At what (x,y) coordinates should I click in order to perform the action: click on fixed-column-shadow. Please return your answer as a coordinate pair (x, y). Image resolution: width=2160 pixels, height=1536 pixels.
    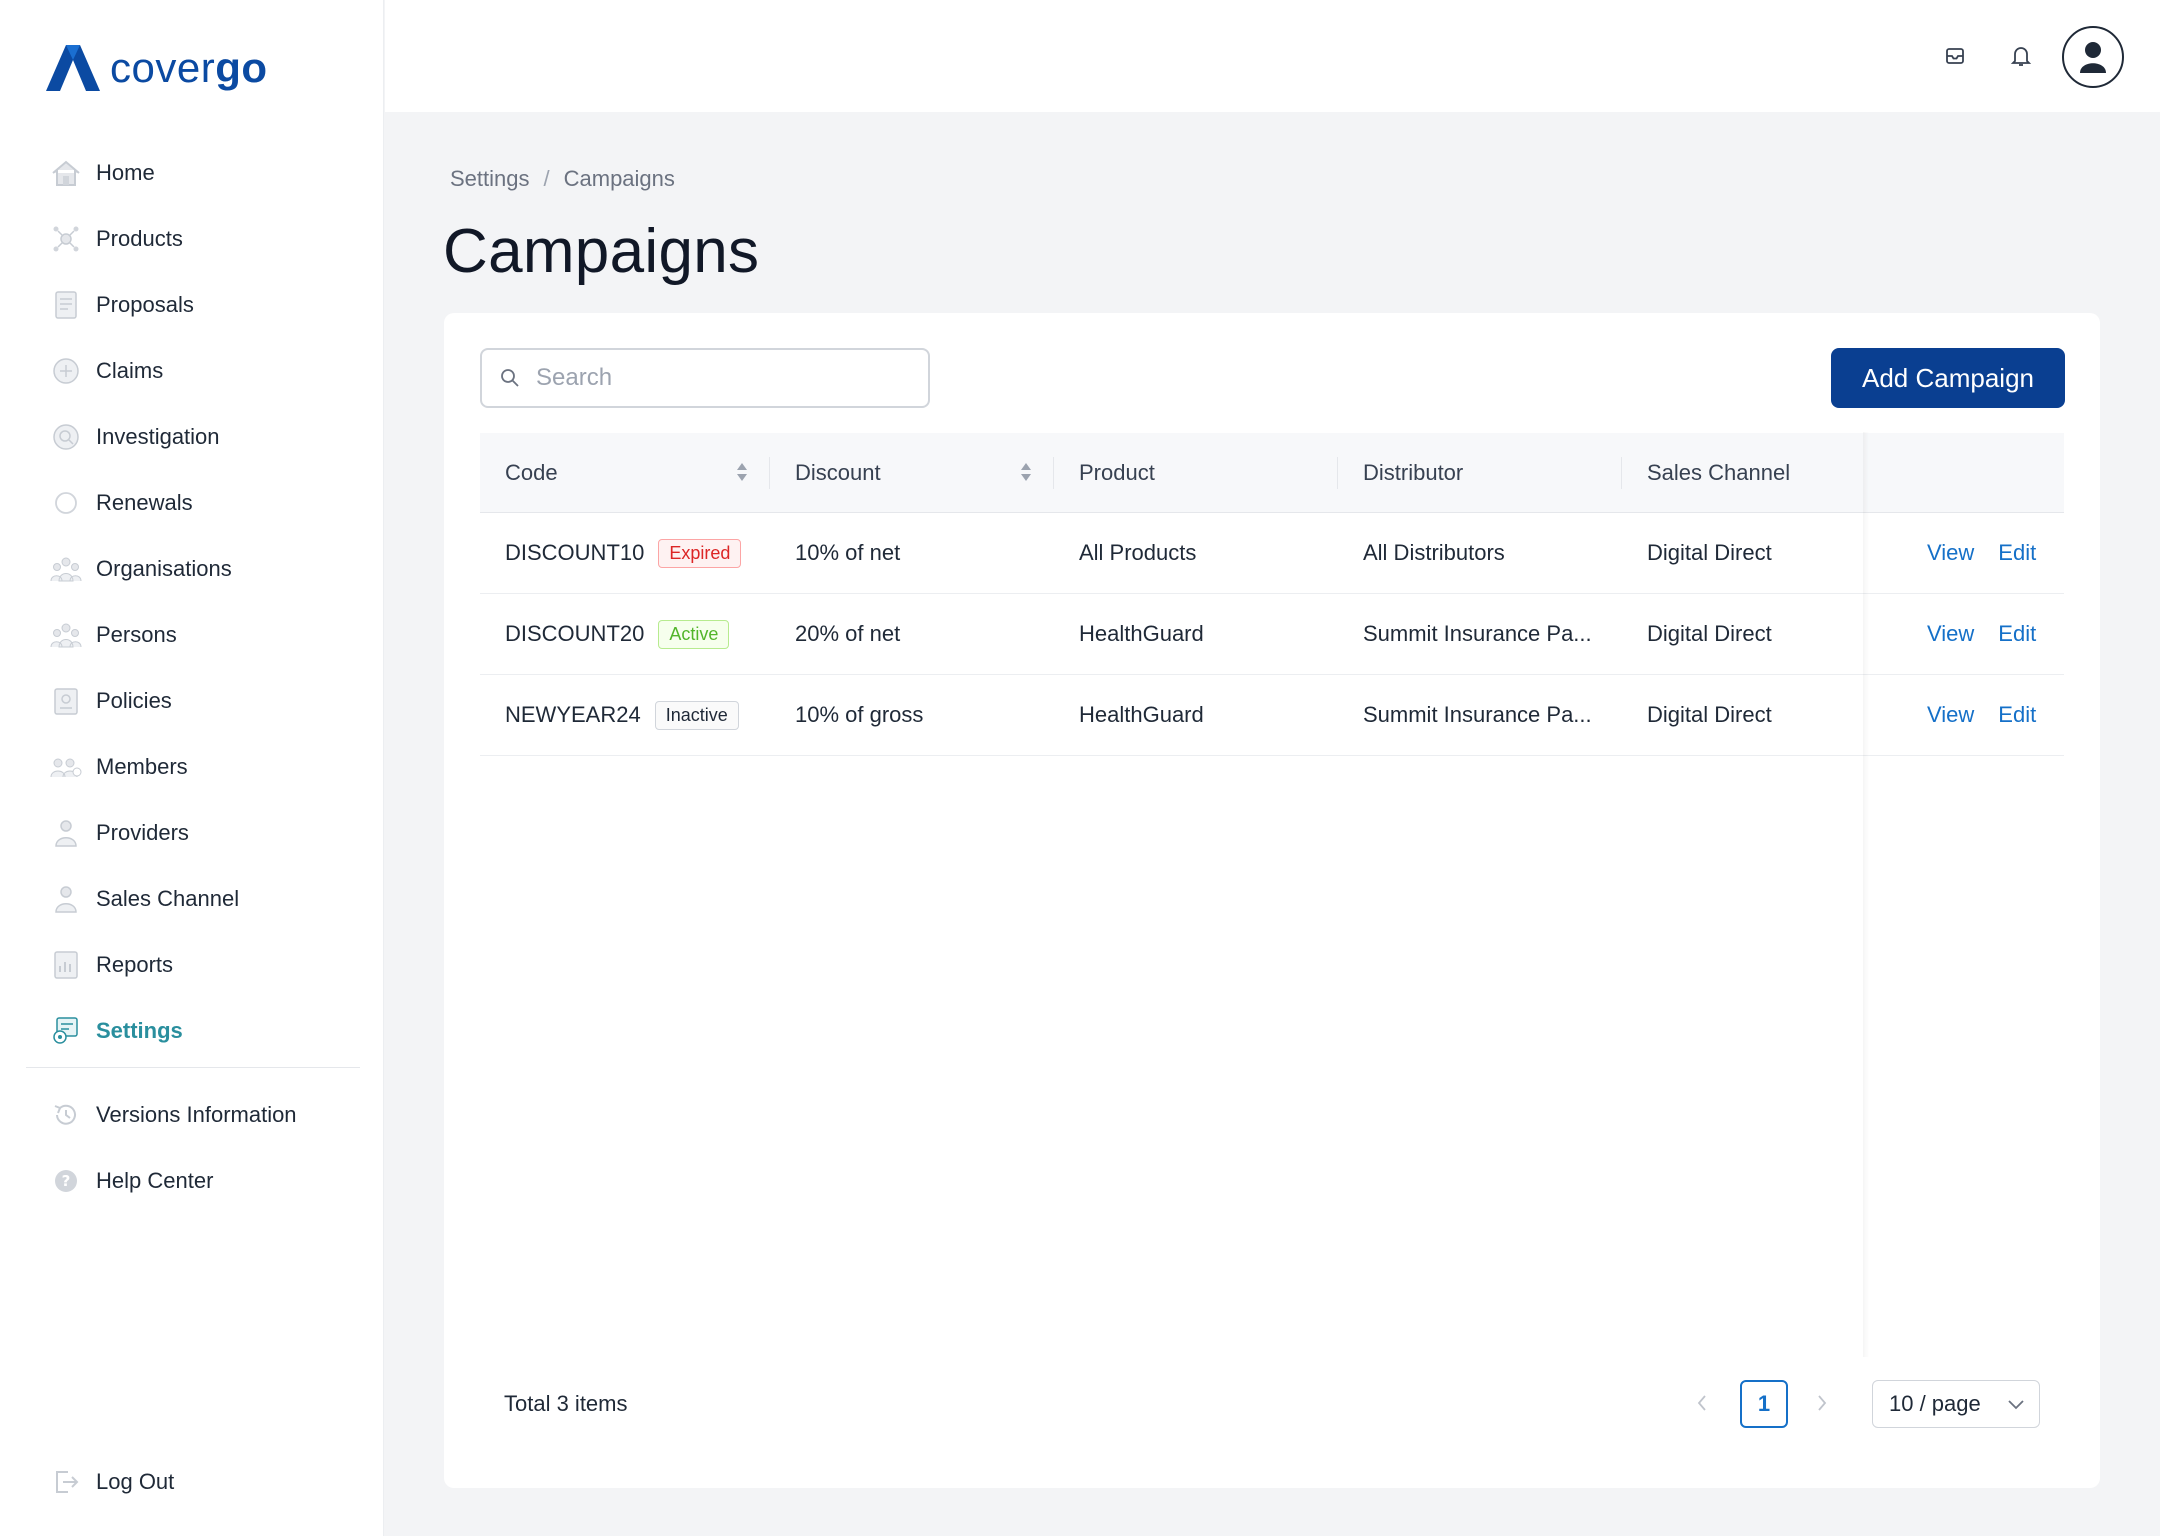
    Looking at the image, I should click on (1866, 894).